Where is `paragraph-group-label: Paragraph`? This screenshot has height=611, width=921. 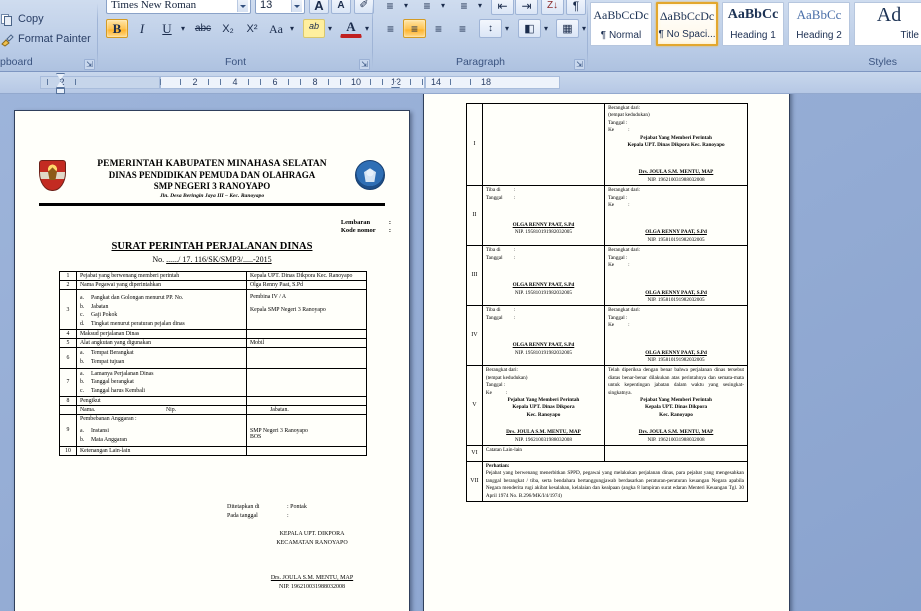 paragraph-group-label: Paragraph is located at coordinates (480, 62).